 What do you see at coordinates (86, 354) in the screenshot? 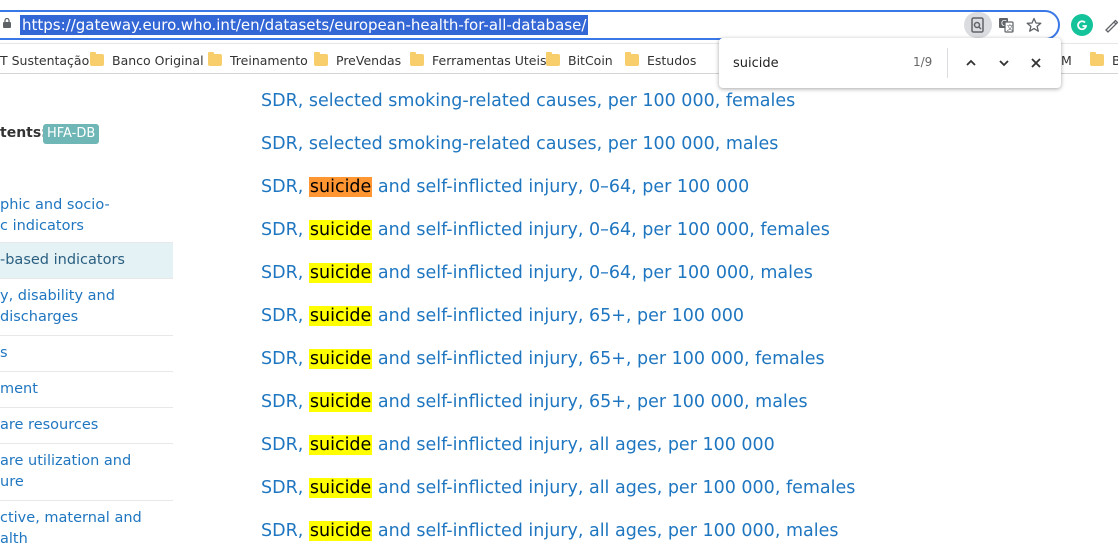
I see `sidebar-item-lifestyles: s` at bounding box center [86, 354].